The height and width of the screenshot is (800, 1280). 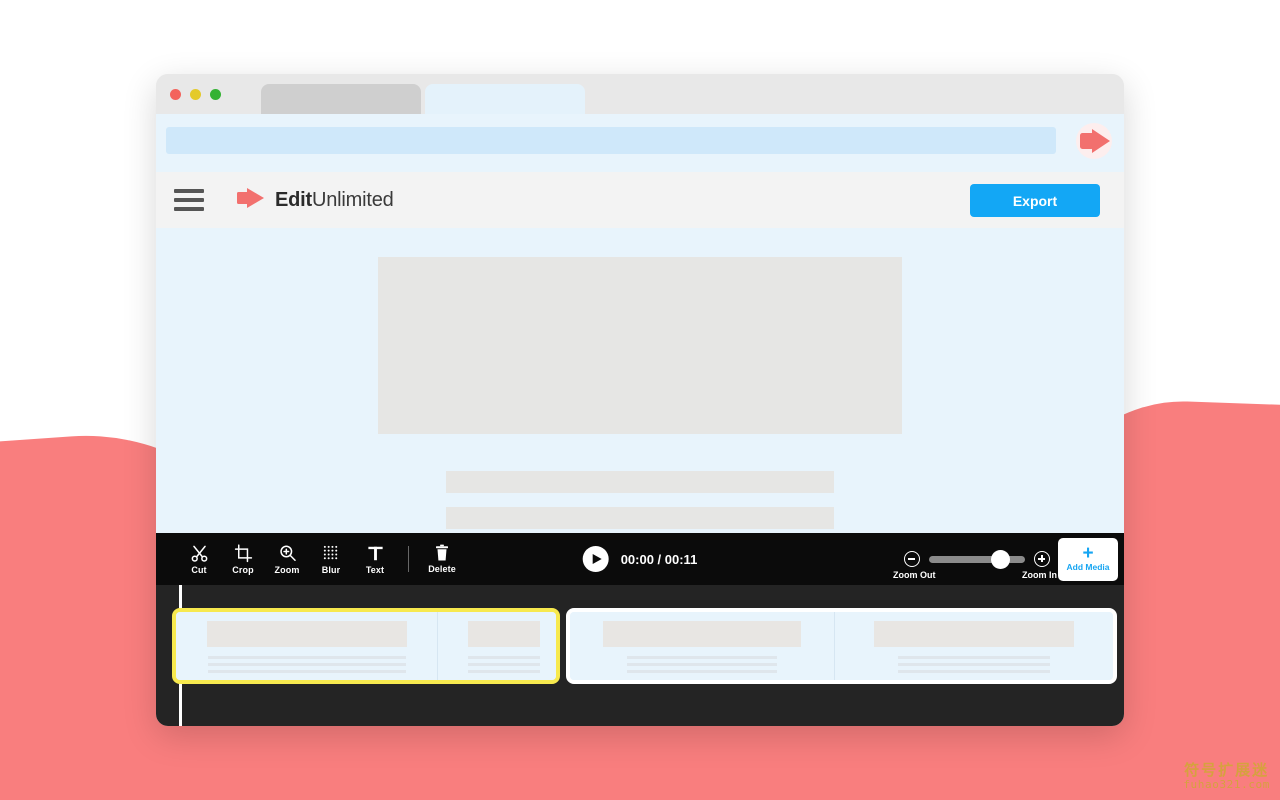 I want to click on tool-zoom-label: Zoom, so click(x=287, y=569).